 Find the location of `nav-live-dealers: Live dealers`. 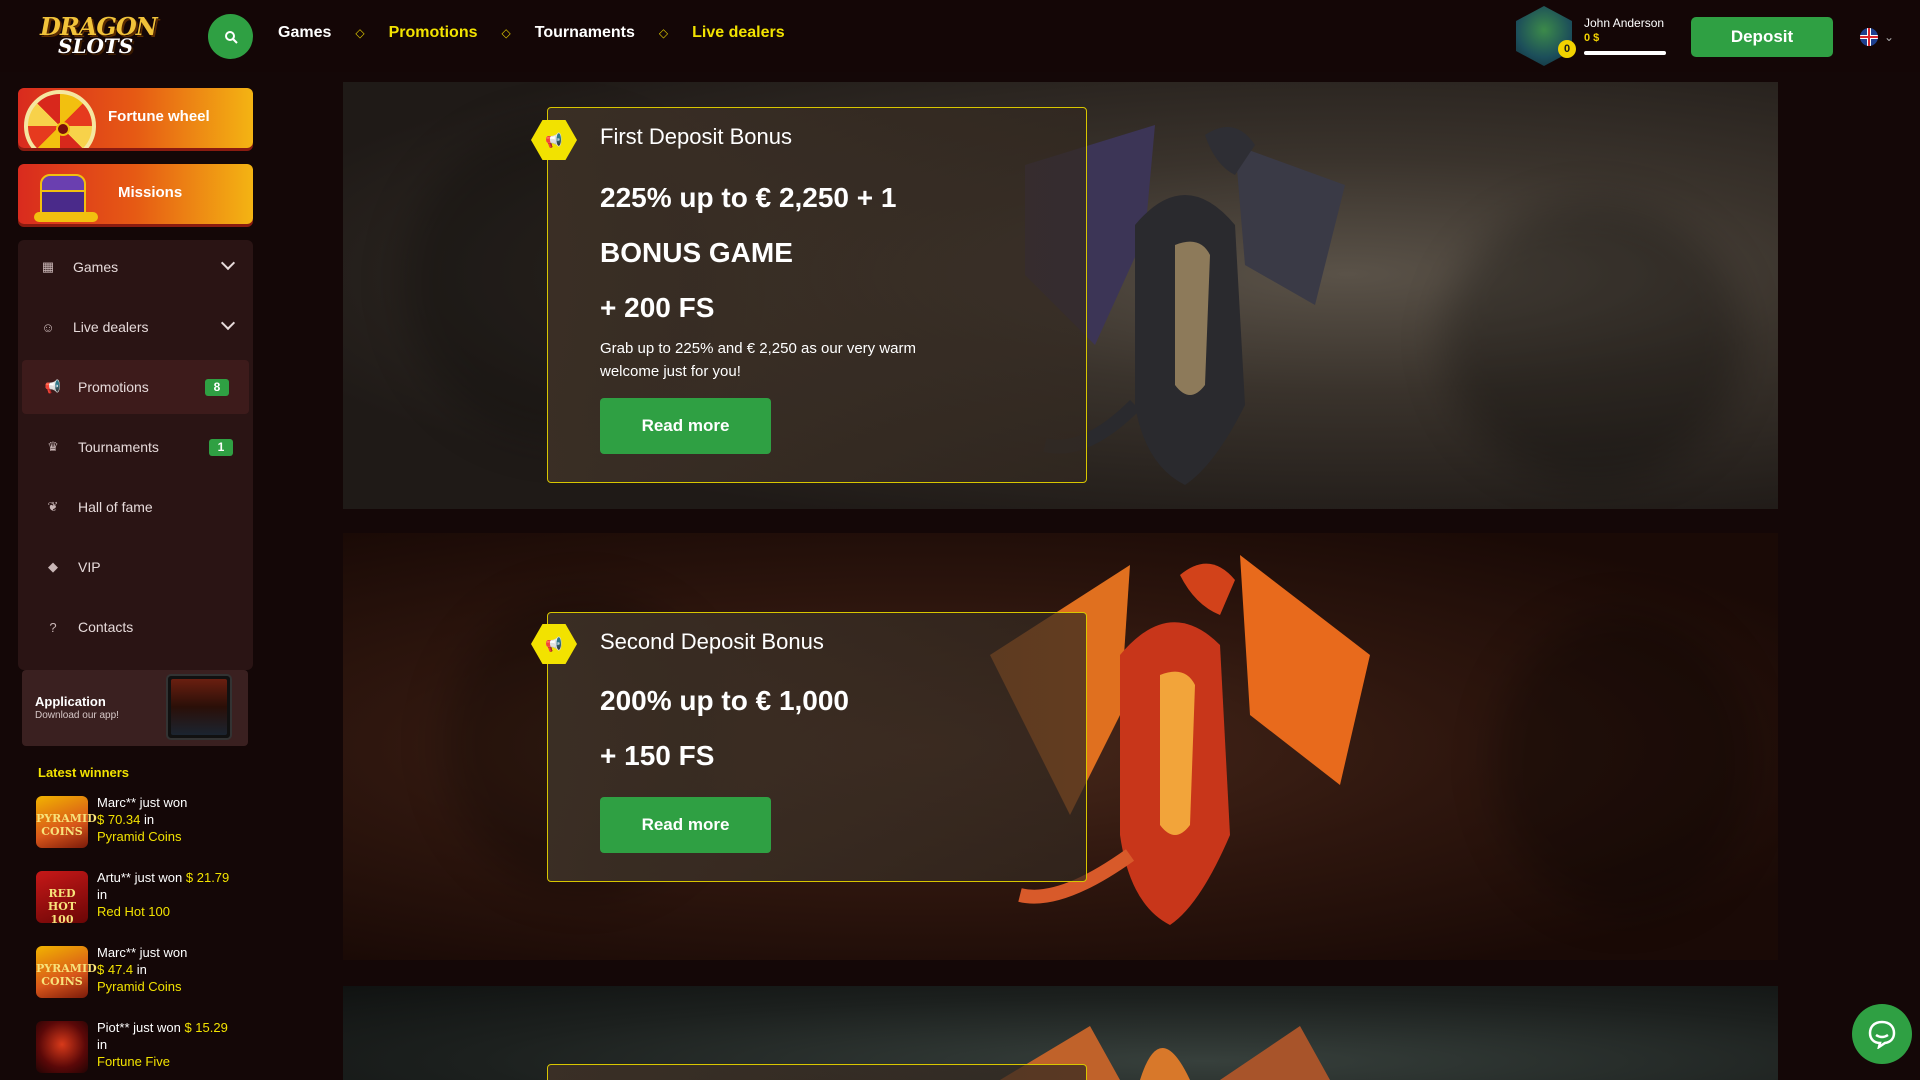

nav-live-dealers: Live dealers is located at coordinates (738, 33).